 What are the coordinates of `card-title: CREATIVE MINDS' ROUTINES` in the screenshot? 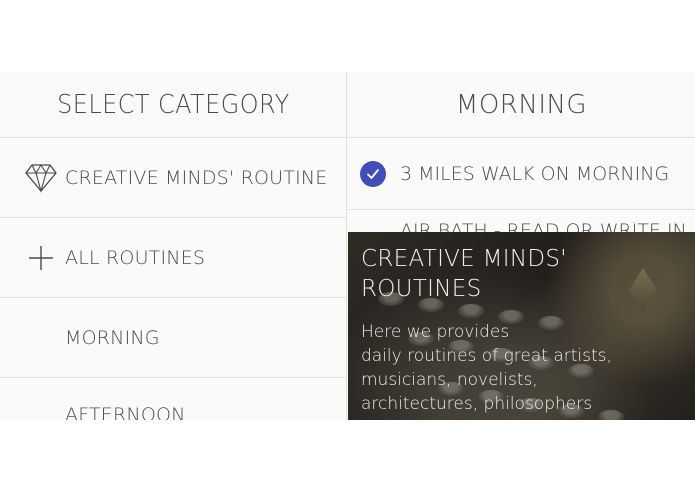 It's located at (511, 274).